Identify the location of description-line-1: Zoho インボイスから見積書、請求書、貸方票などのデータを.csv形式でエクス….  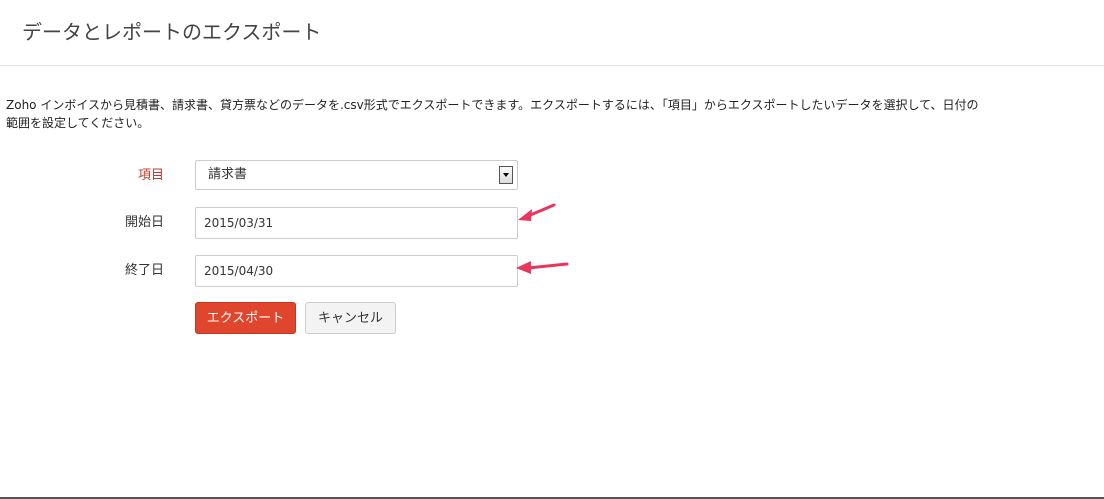
(492, 105).